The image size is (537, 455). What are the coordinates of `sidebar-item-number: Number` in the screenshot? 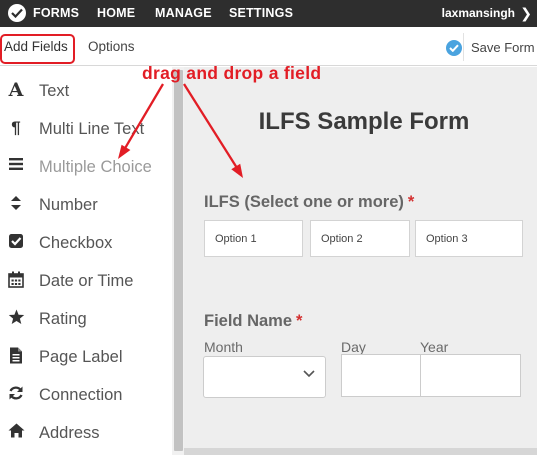 It's located at (86, 204).